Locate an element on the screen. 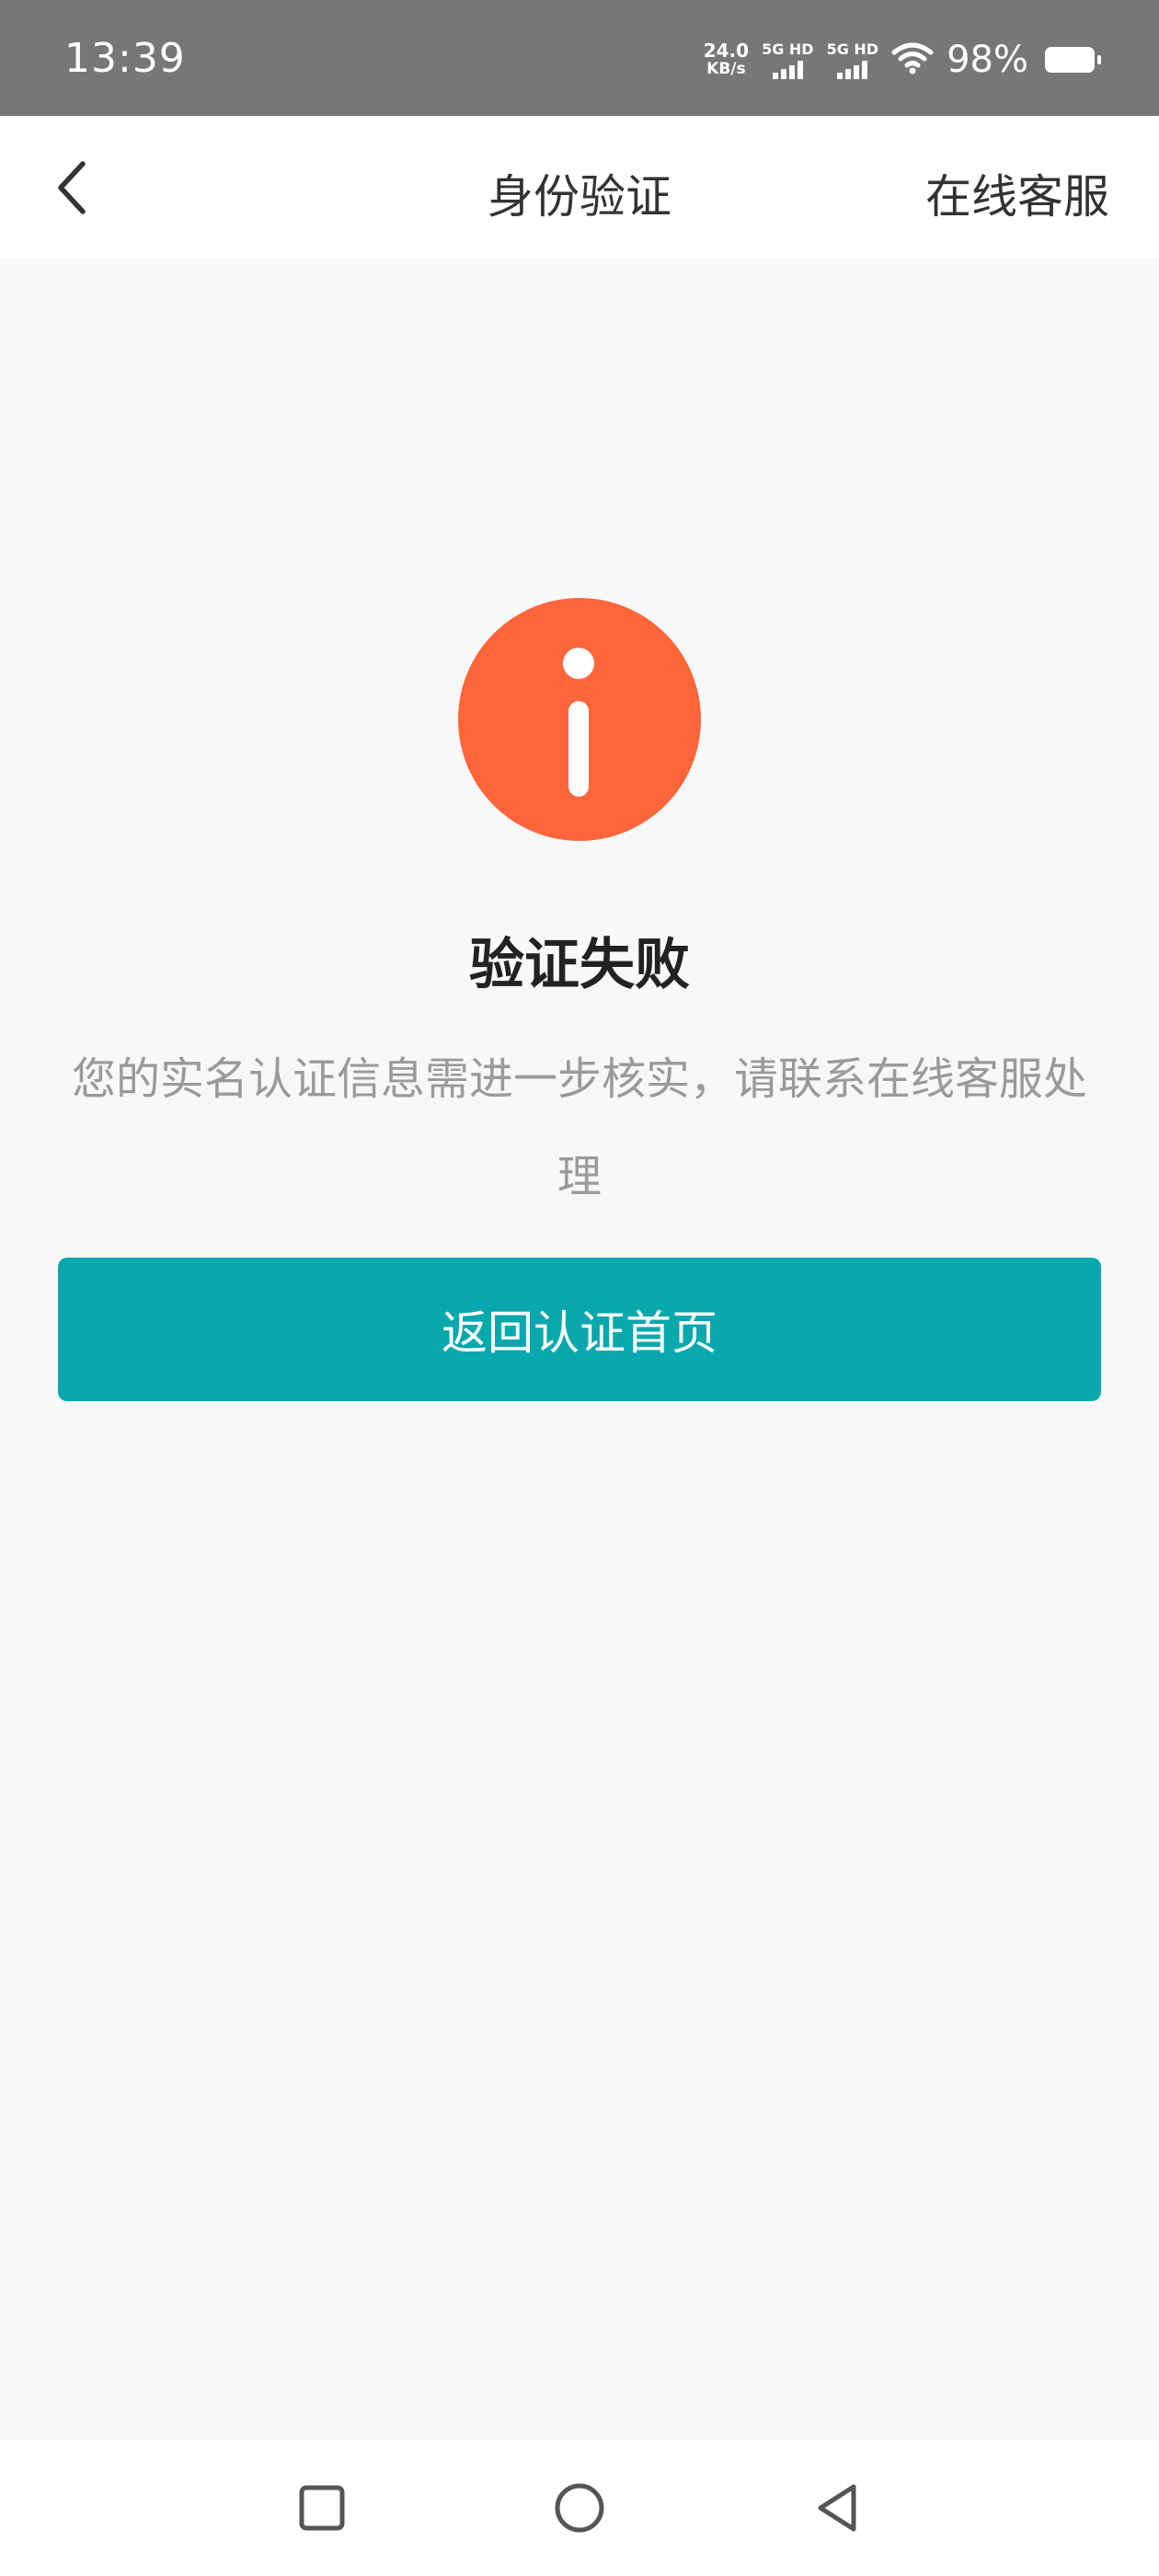 Image resolution: width=1159 pixels, height=2576 pixels. back-triangle-icon is located at coordinates (837, 2508).